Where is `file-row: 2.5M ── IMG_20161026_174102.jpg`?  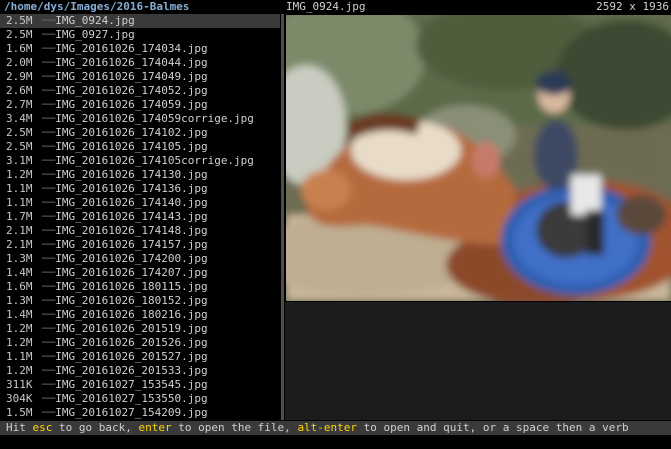 file-row: 2.5M ── IMG_20161026_174102.jpg is located at coordinates (140, 133).